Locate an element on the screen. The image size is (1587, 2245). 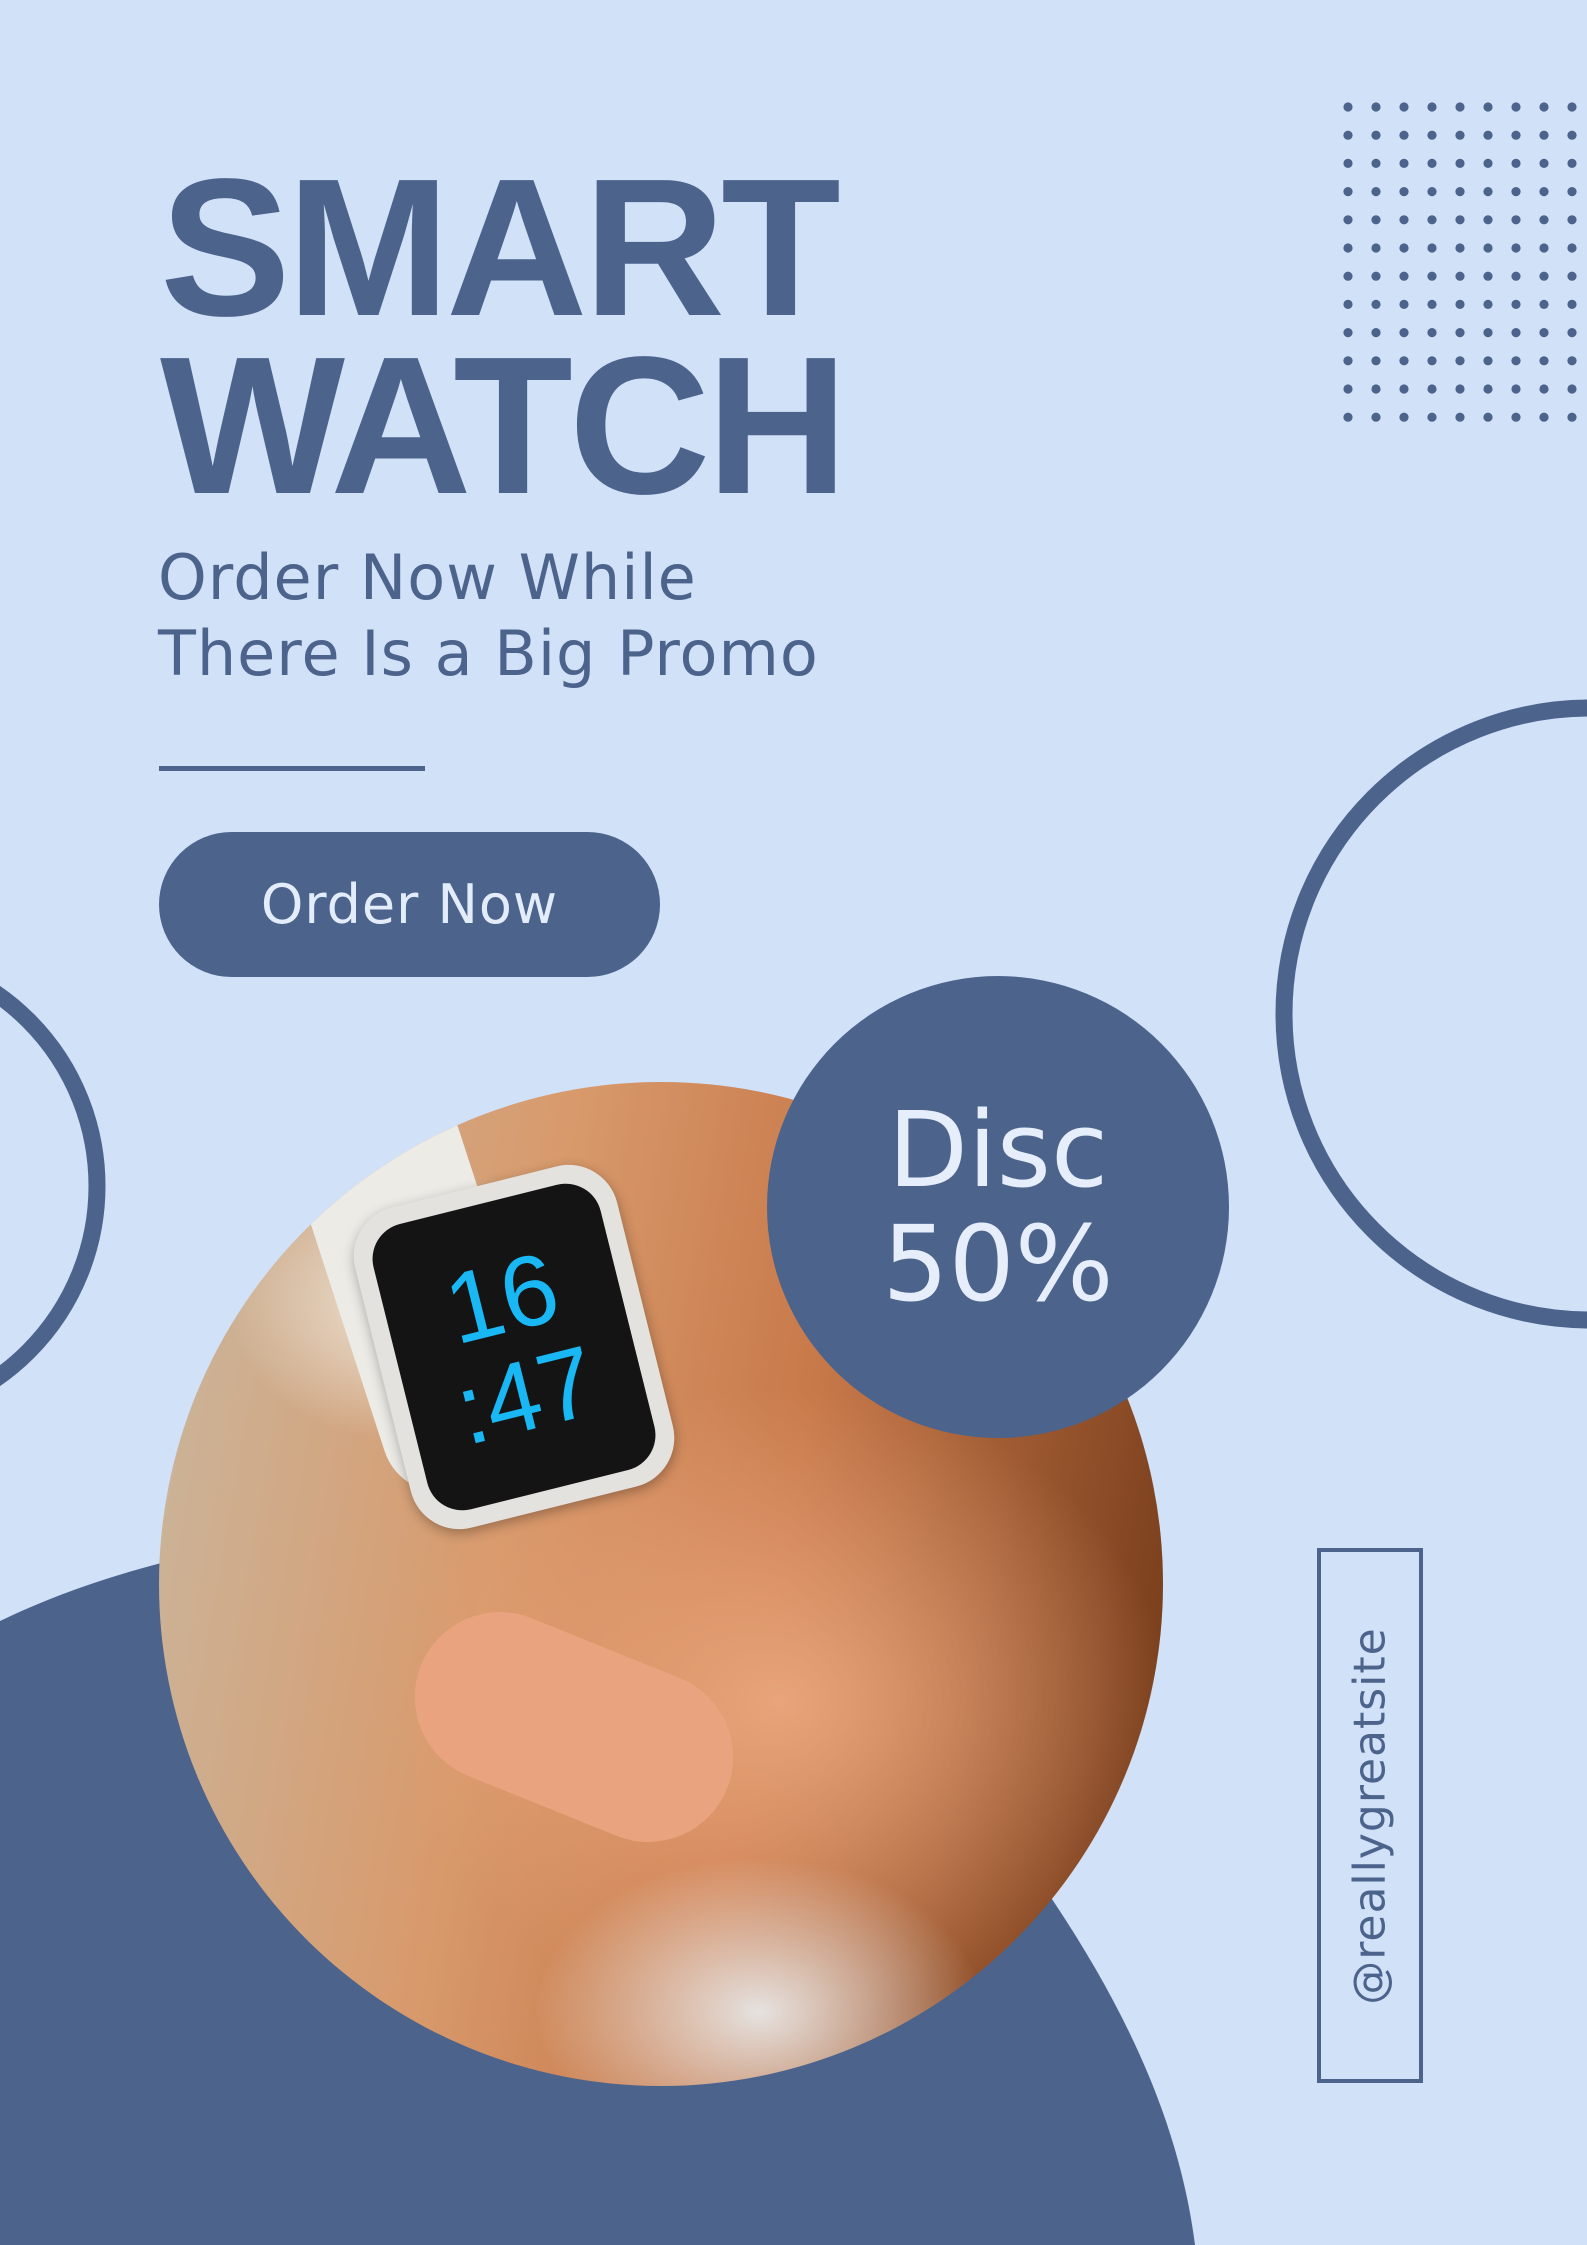
subtitle-line-2: There Is a Big Promo is located at coordinates (488, 653).